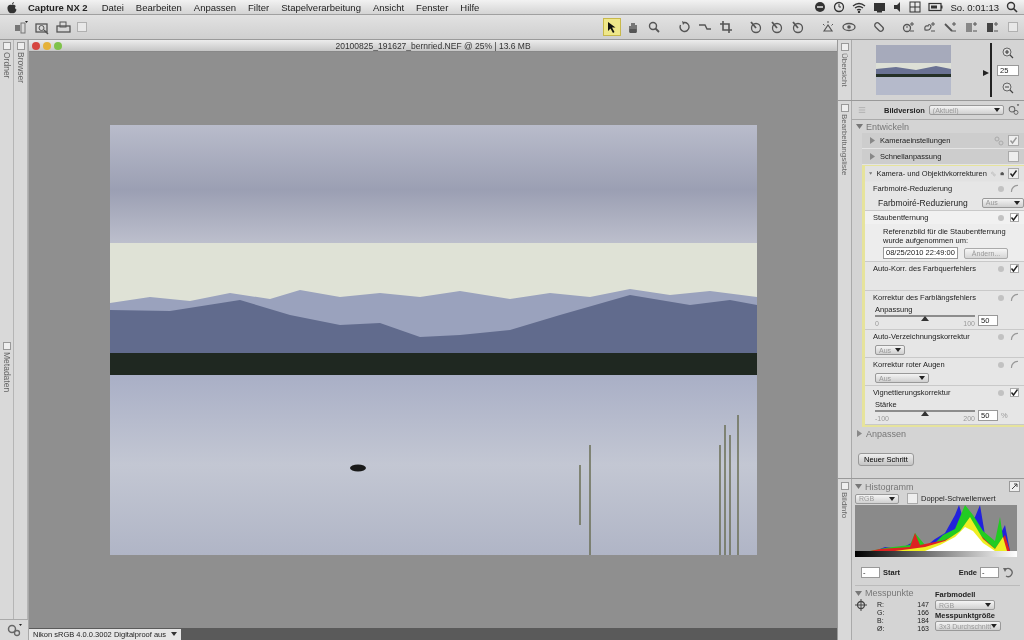  I want to click on clock-icon, so click(839, 7).